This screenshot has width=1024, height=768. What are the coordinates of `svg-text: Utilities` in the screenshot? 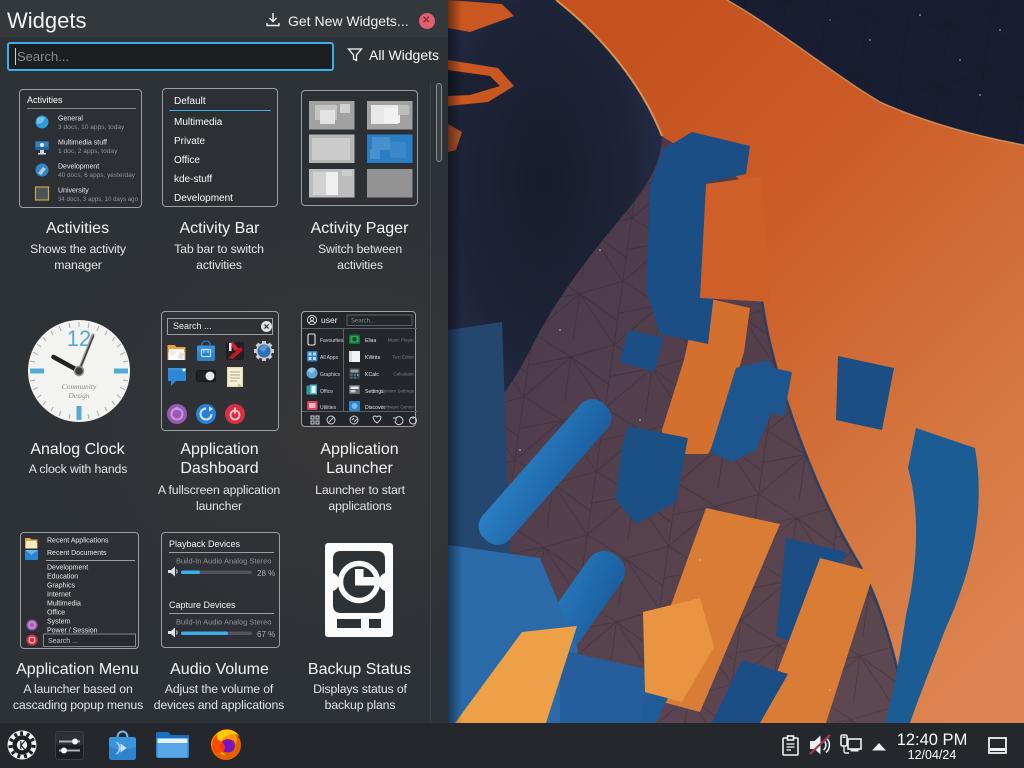 It's located at (328, 408).